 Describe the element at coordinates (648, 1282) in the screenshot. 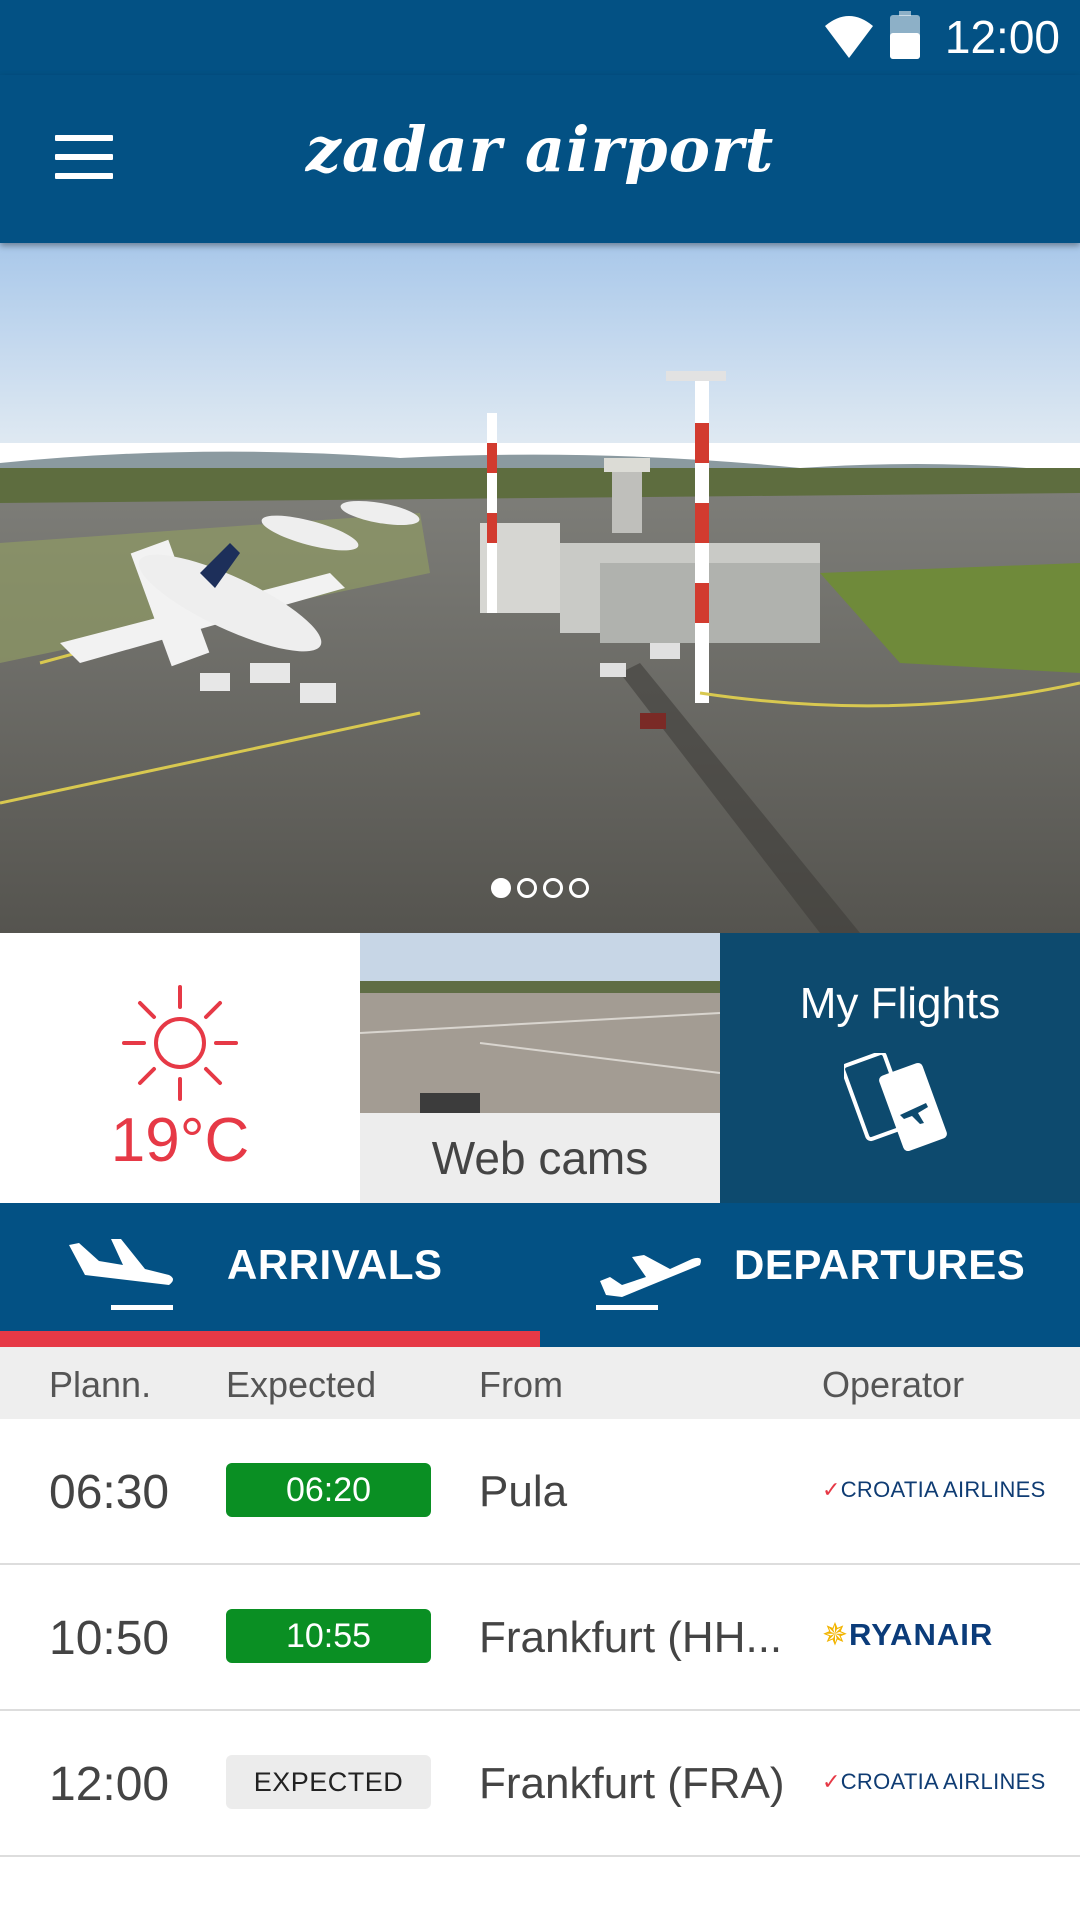

I see `plane-takeoff-icon` at that location.